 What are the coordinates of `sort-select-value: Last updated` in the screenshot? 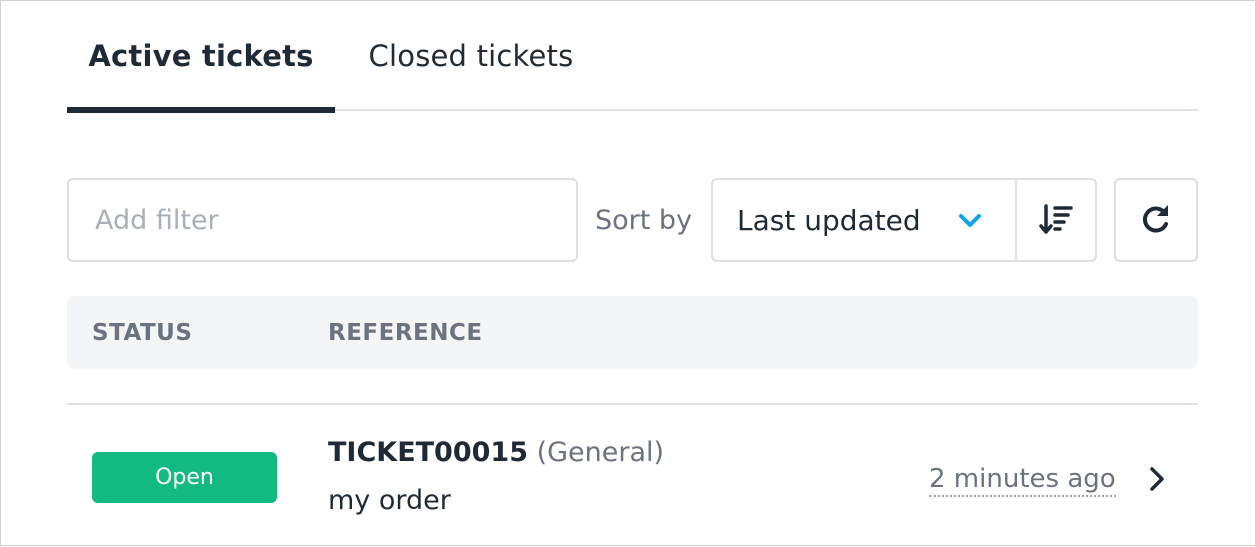 It's located at (829, 220).